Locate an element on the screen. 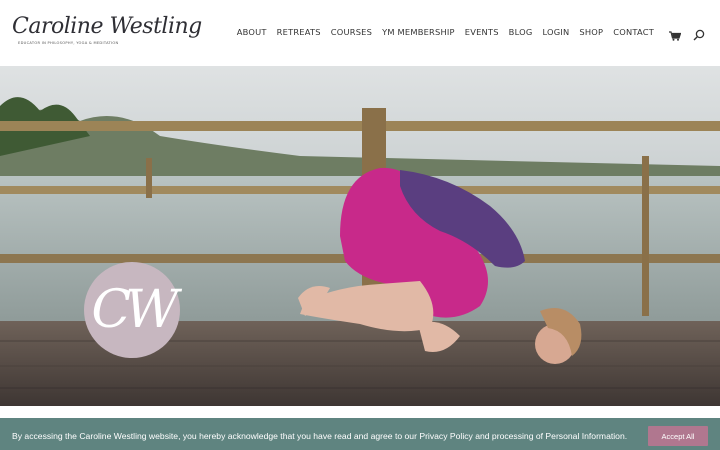  nav-item-contact: CONTACT is located at coordinates (633, 32).